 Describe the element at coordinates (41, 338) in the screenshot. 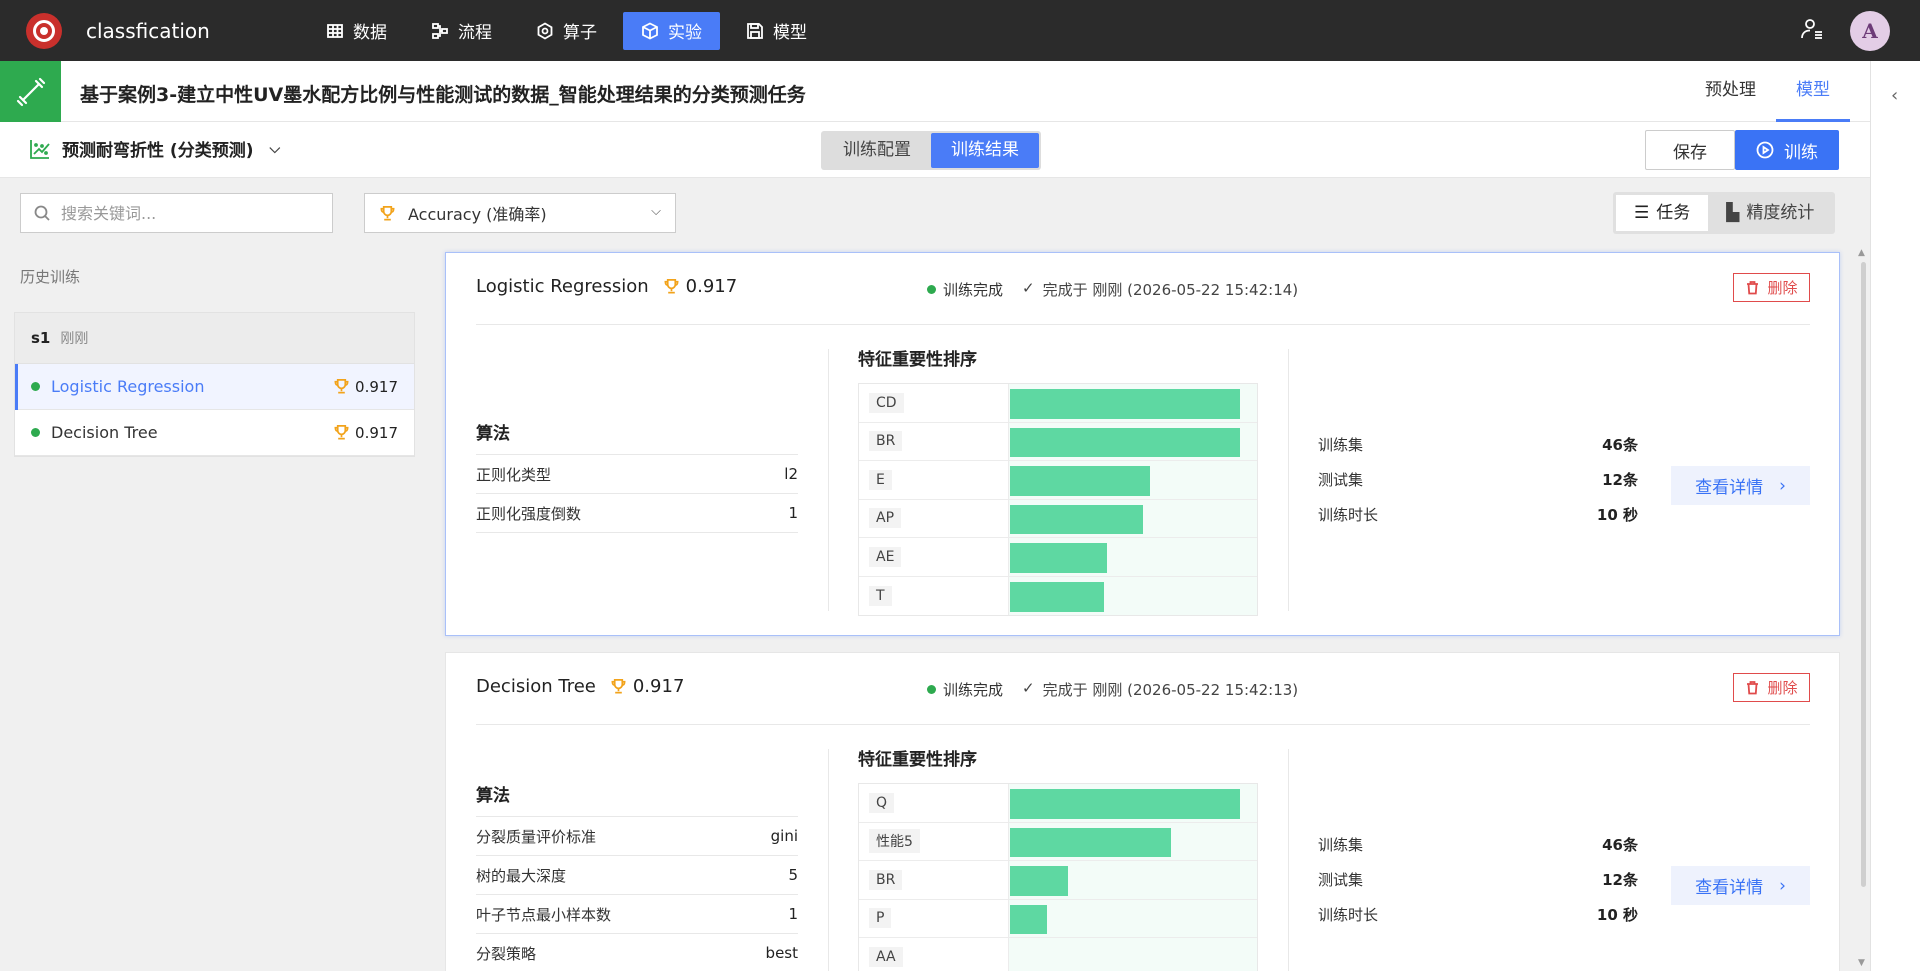

I see `group-name: s1` at that location.